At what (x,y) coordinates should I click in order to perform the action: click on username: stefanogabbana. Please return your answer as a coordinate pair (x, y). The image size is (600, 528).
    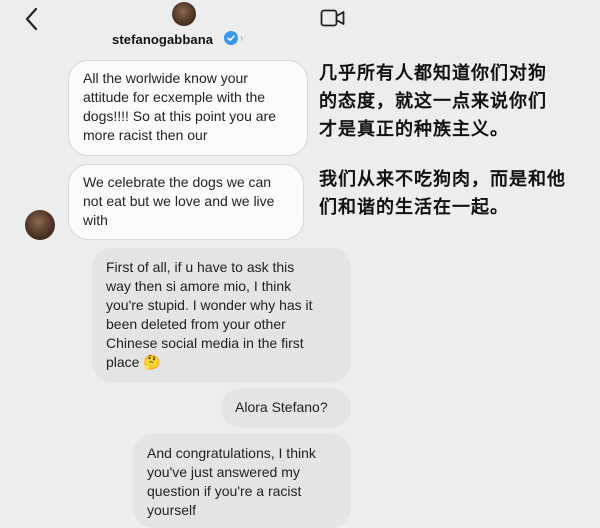
    Looking at the image, I should click on (162, 39).